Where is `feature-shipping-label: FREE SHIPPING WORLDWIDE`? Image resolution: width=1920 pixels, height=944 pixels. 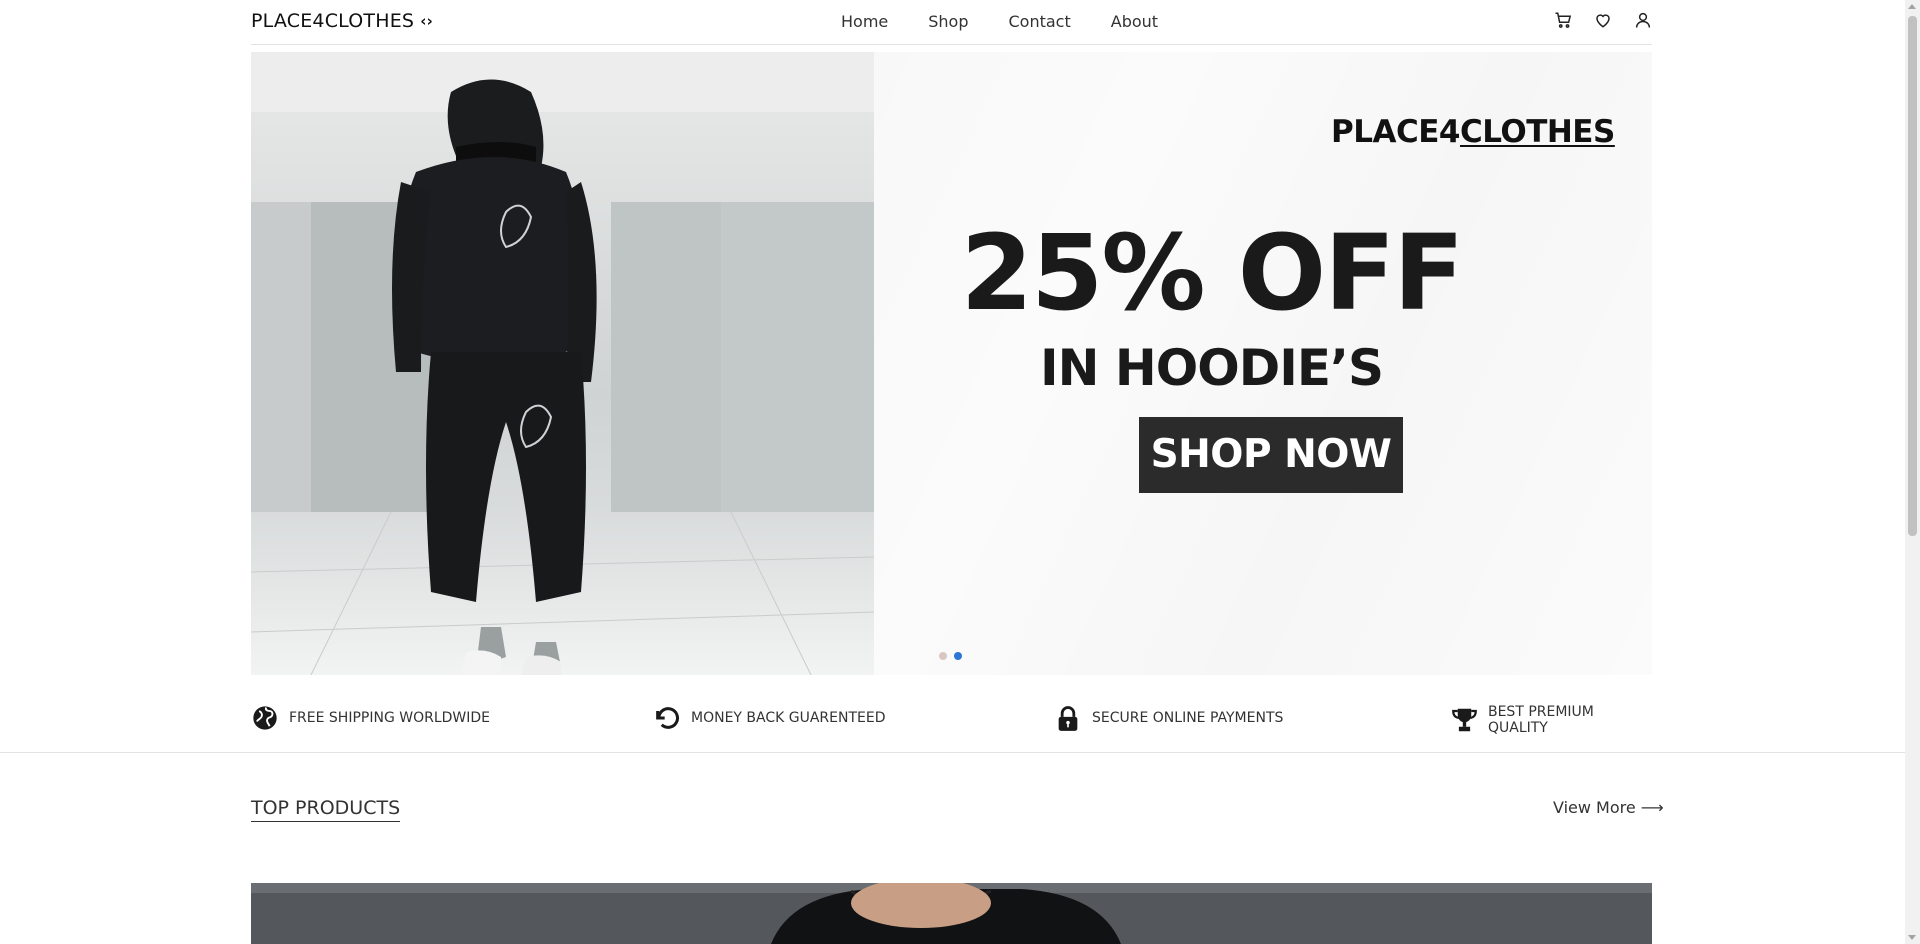 feature-shipping-label: FREE SHIPPING WORLDWIDE is located at coordinates (390, 718).